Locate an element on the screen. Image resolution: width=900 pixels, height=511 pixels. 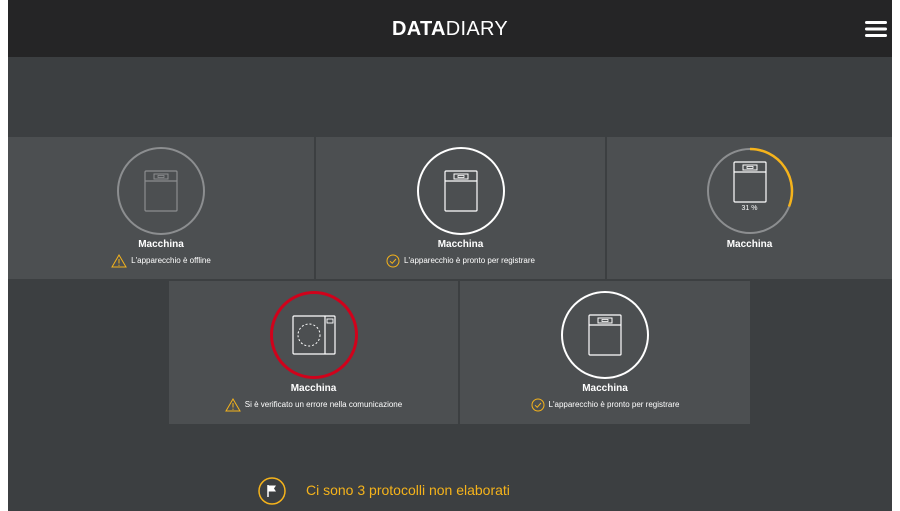
hamburger-menu-icon is located at coordinates (876, 29).